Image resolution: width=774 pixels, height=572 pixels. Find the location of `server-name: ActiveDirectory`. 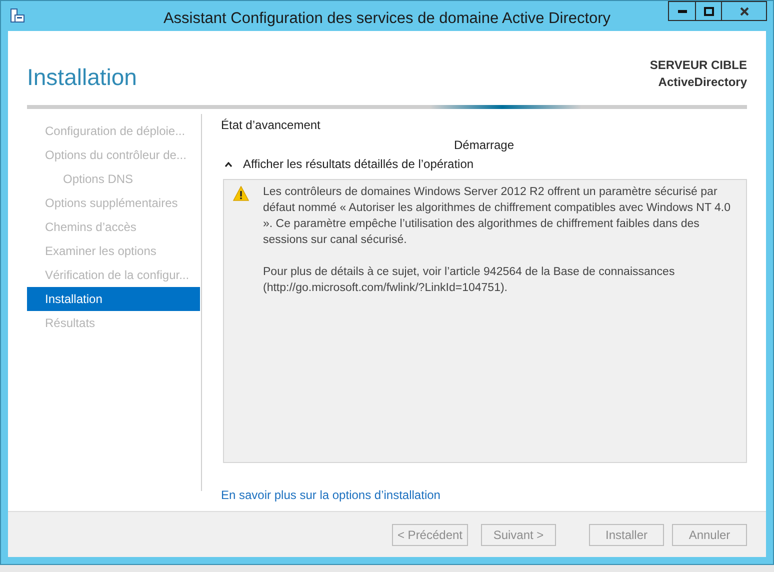

server-name: ActiveDirectory is located at coordinates (702, 82).